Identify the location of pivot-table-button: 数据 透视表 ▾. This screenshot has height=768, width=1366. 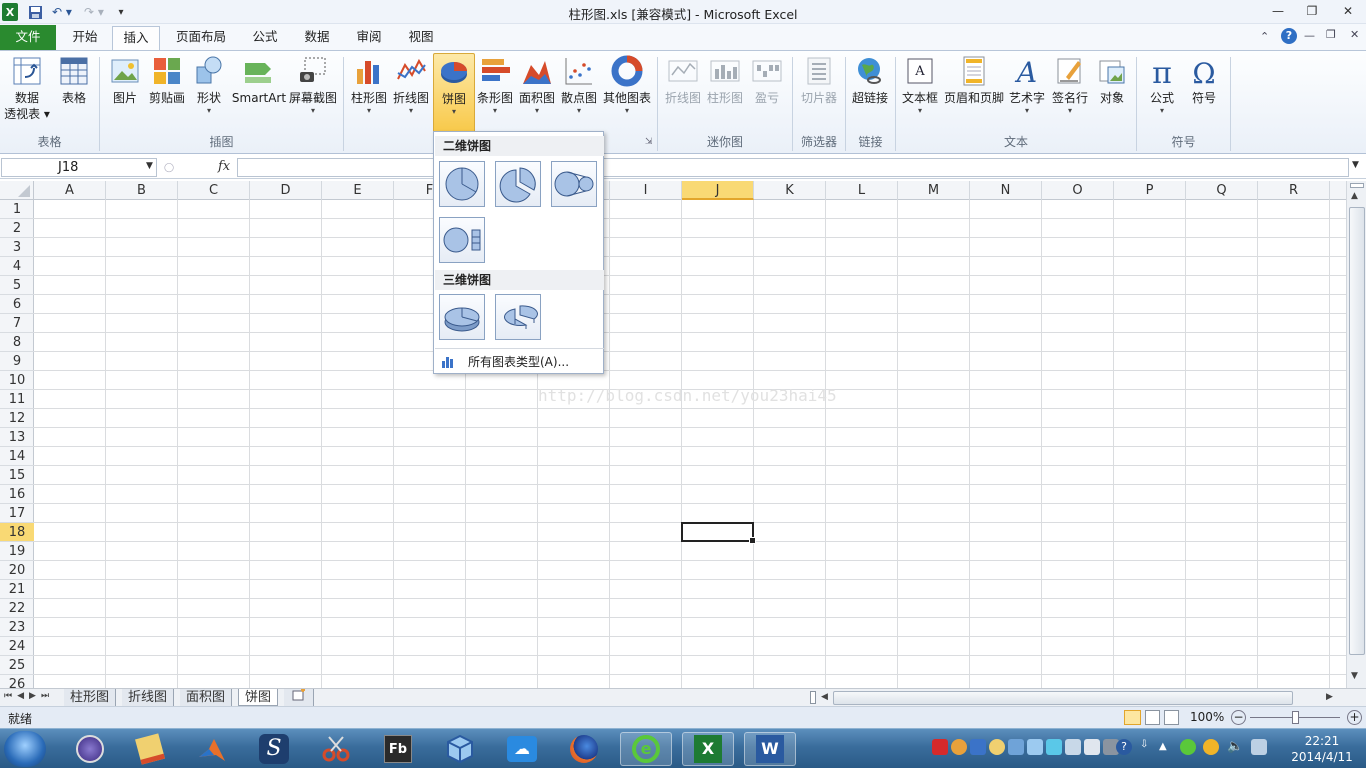
(27, 88).